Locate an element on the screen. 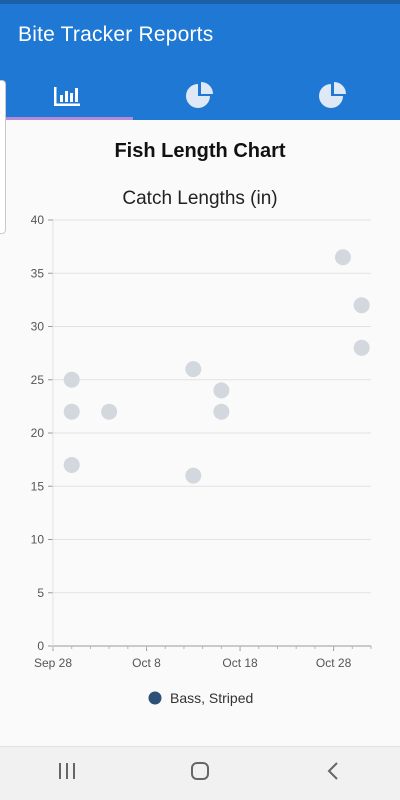 This screenshot has width=400, height=800. x-tick-label: Sep 28 is located at coordinates (53, 663).